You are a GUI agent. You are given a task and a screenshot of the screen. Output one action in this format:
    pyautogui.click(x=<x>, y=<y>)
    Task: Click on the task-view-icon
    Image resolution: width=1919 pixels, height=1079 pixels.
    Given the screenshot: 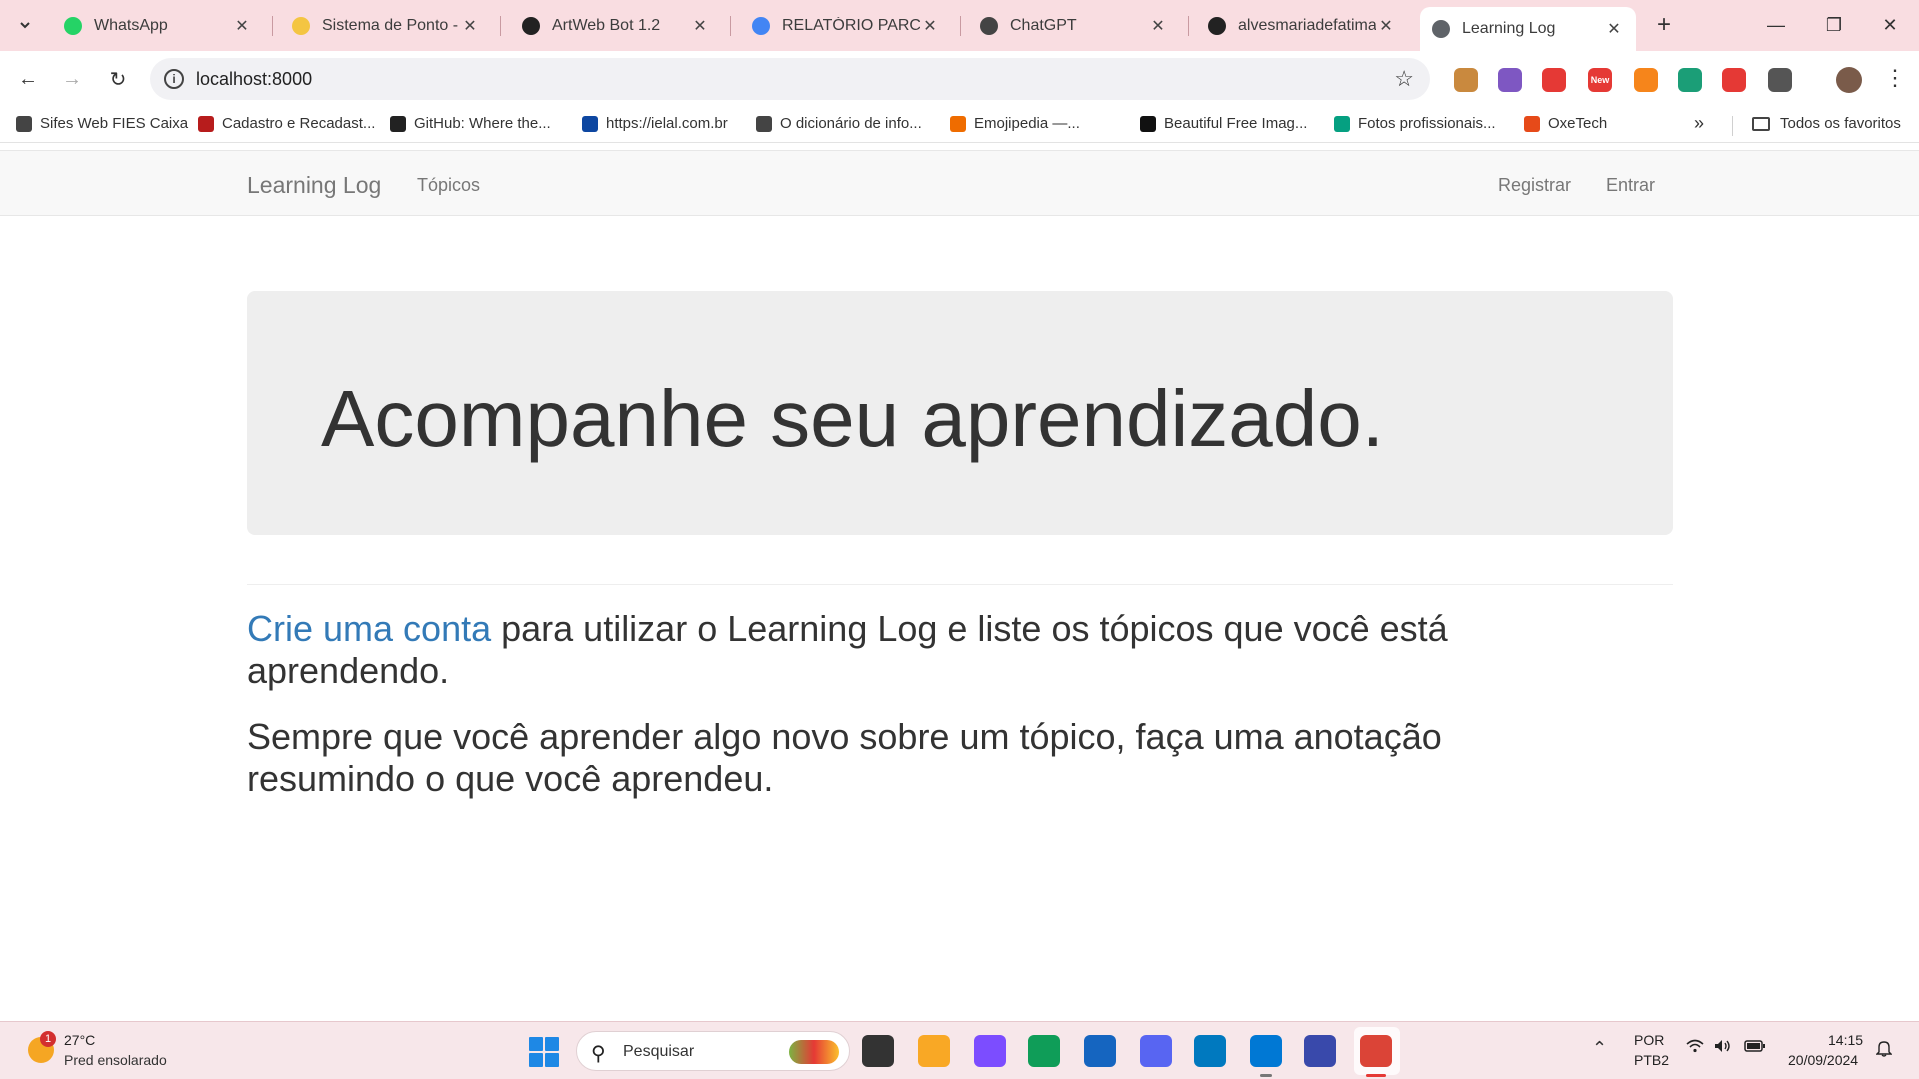 What is the action you would take?
    pyautogui.click(x=878, y=1051)
    